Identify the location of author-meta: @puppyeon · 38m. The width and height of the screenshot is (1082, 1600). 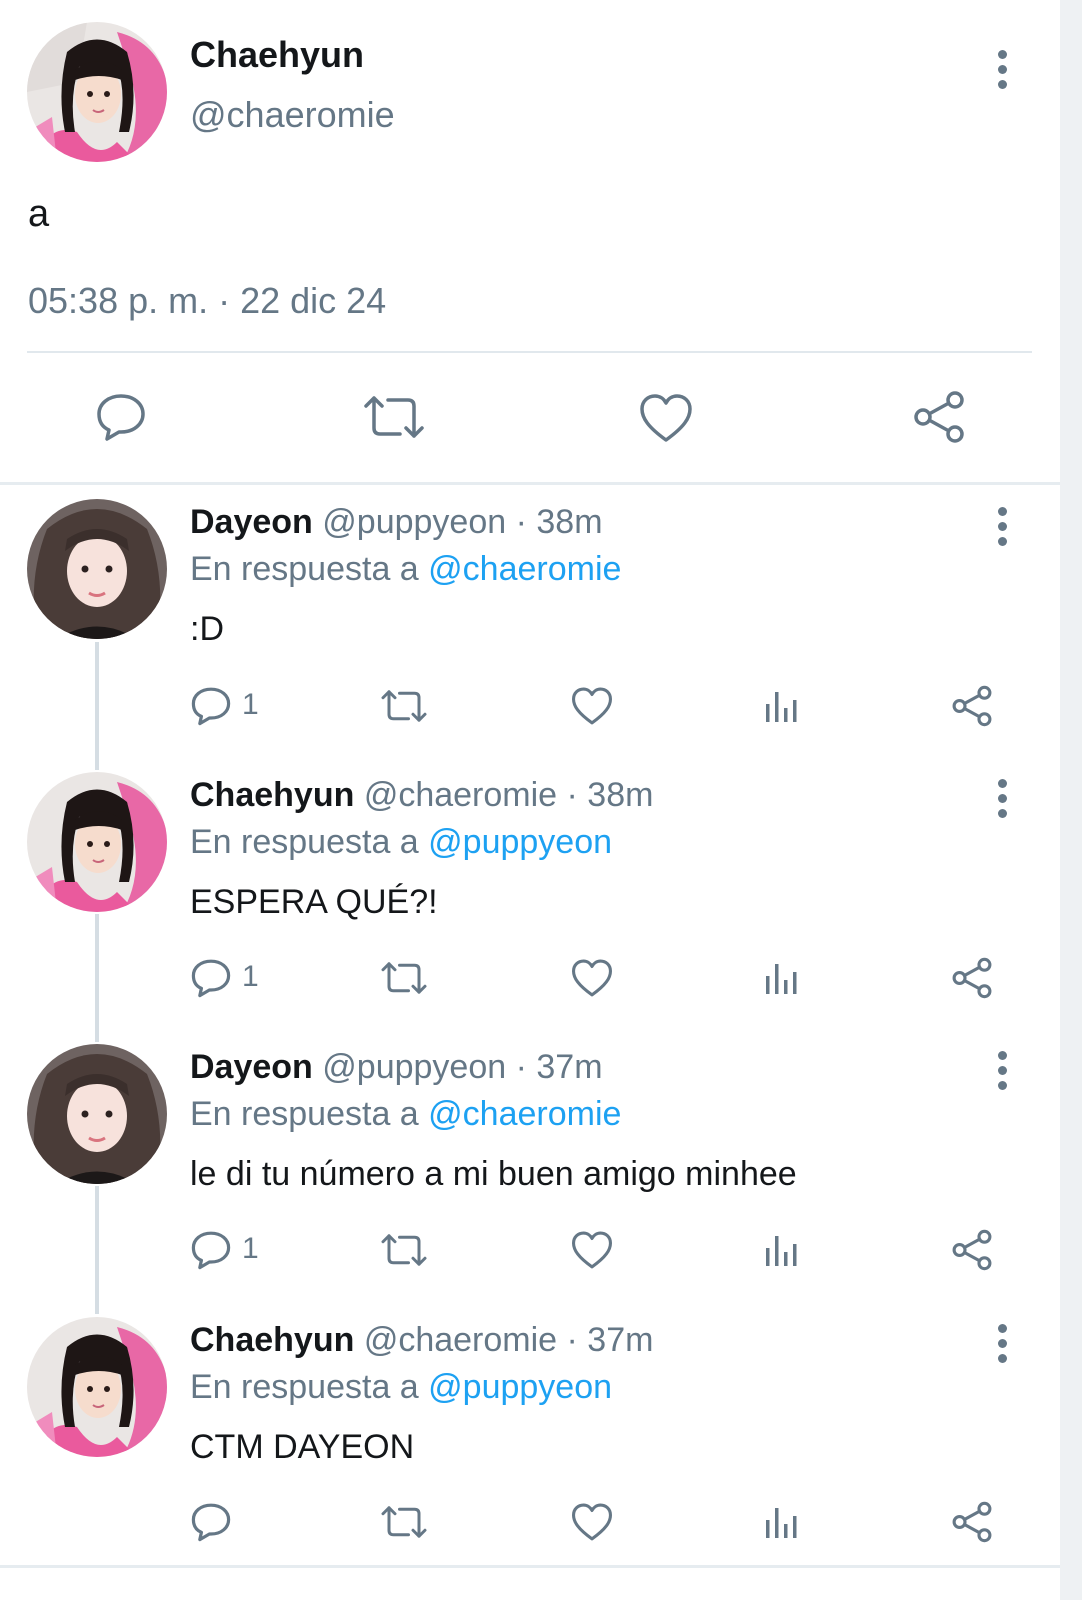
(462, 522).